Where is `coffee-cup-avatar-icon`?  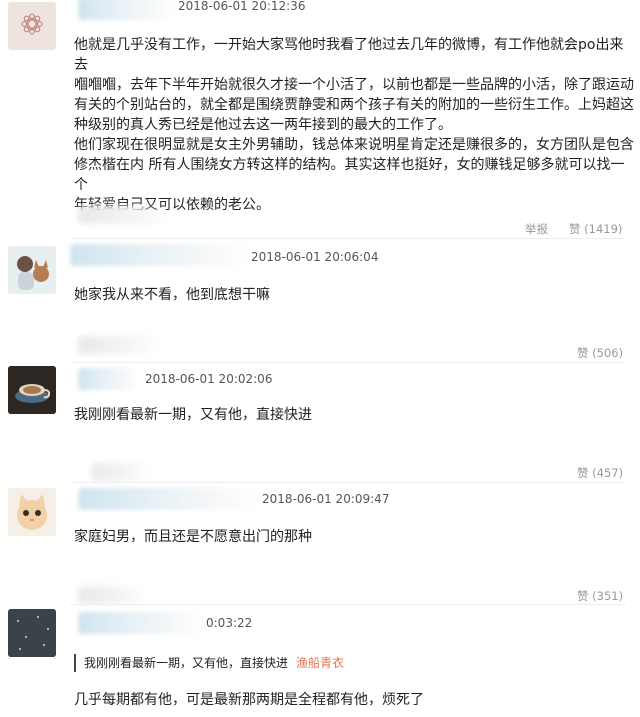
coffee-cup-avatar-icon is located at coordinates (32, 390).